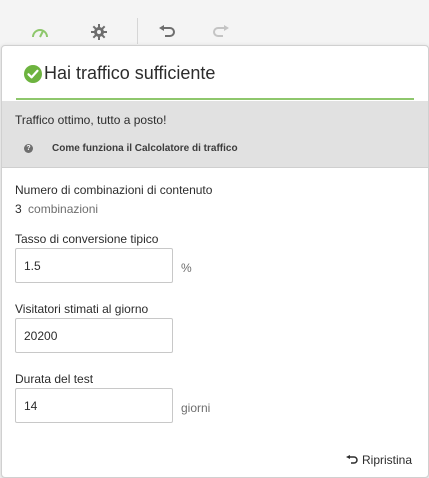  I want to click on toolbar-separator, so click(137, 31).